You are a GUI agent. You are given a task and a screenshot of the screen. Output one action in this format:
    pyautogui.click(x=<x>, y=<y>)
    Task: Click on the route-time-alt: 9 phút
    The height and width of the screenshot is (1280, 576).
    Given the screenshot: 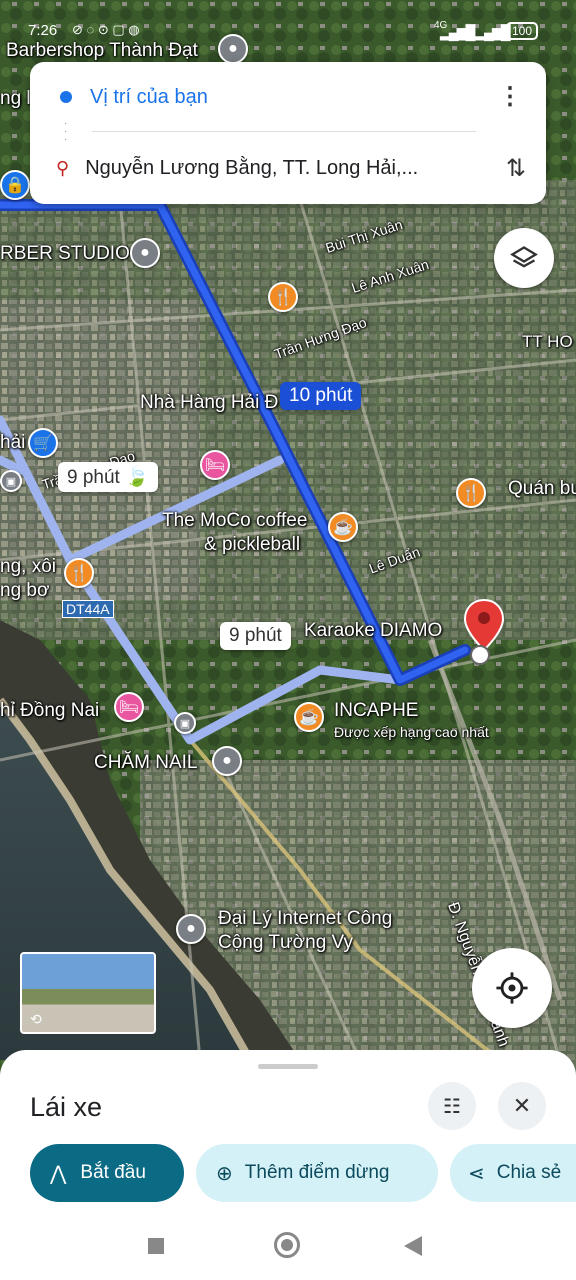 What is the action you would take?
    pyautogui.click(x=255, y=636)
    